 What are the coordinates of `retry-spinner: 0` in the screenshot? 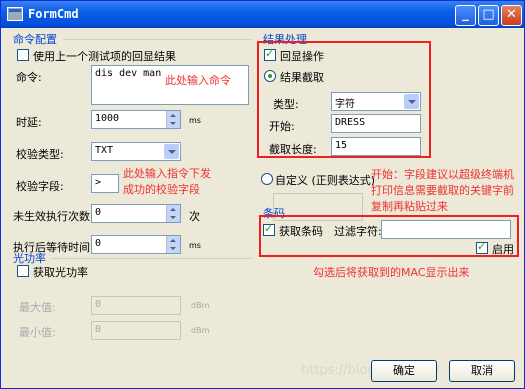 It's located at (136, 213).